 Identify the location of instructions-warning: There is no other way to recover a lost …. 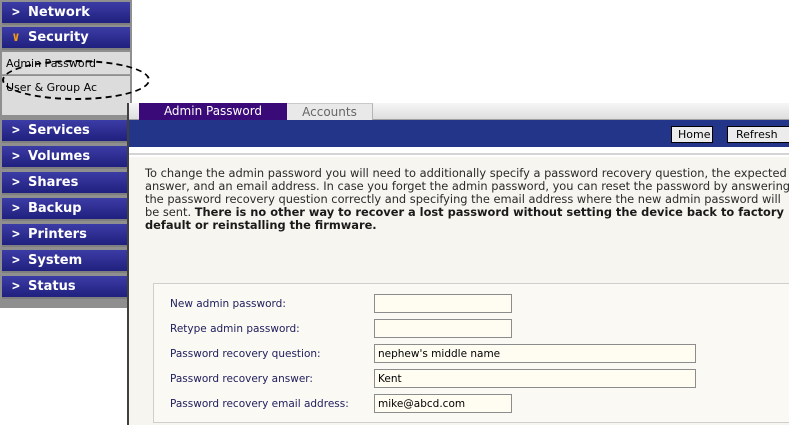
(464, 218).